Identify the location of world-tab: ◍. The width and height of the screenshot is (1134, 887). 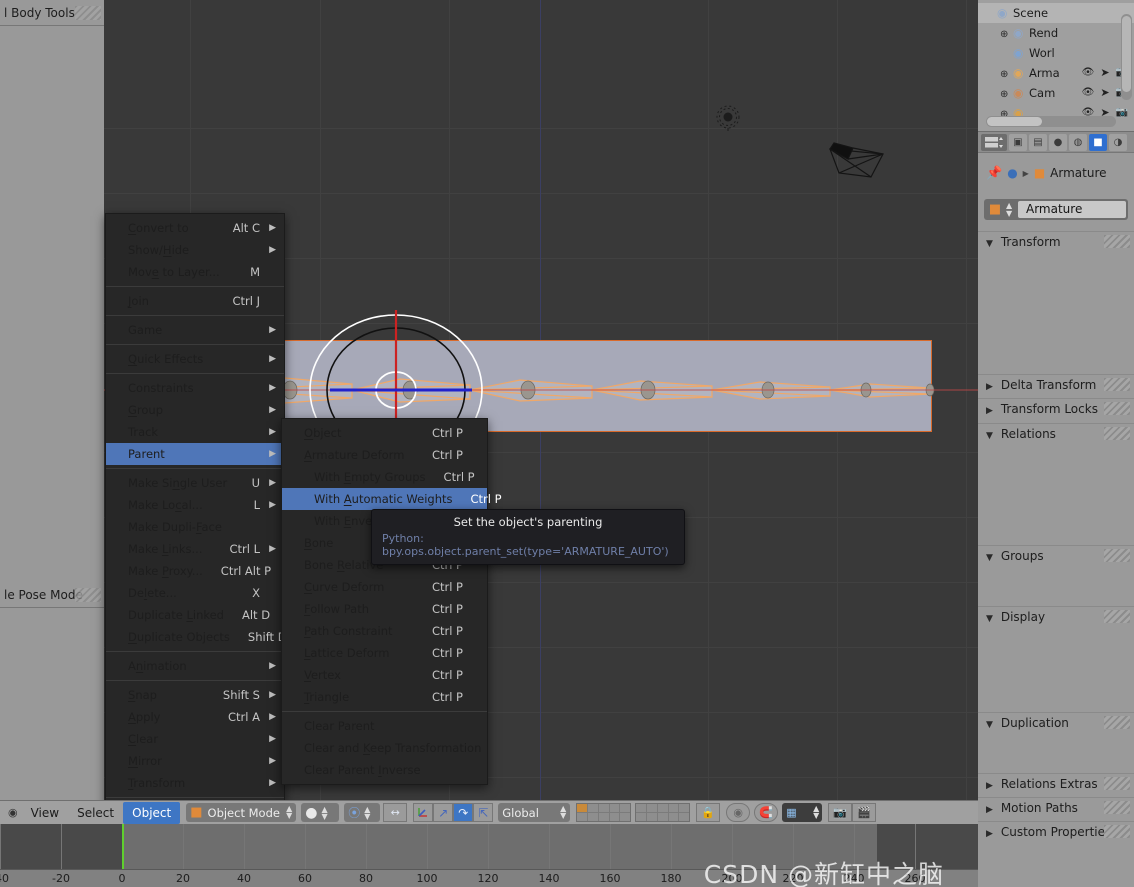
(1078, 142).